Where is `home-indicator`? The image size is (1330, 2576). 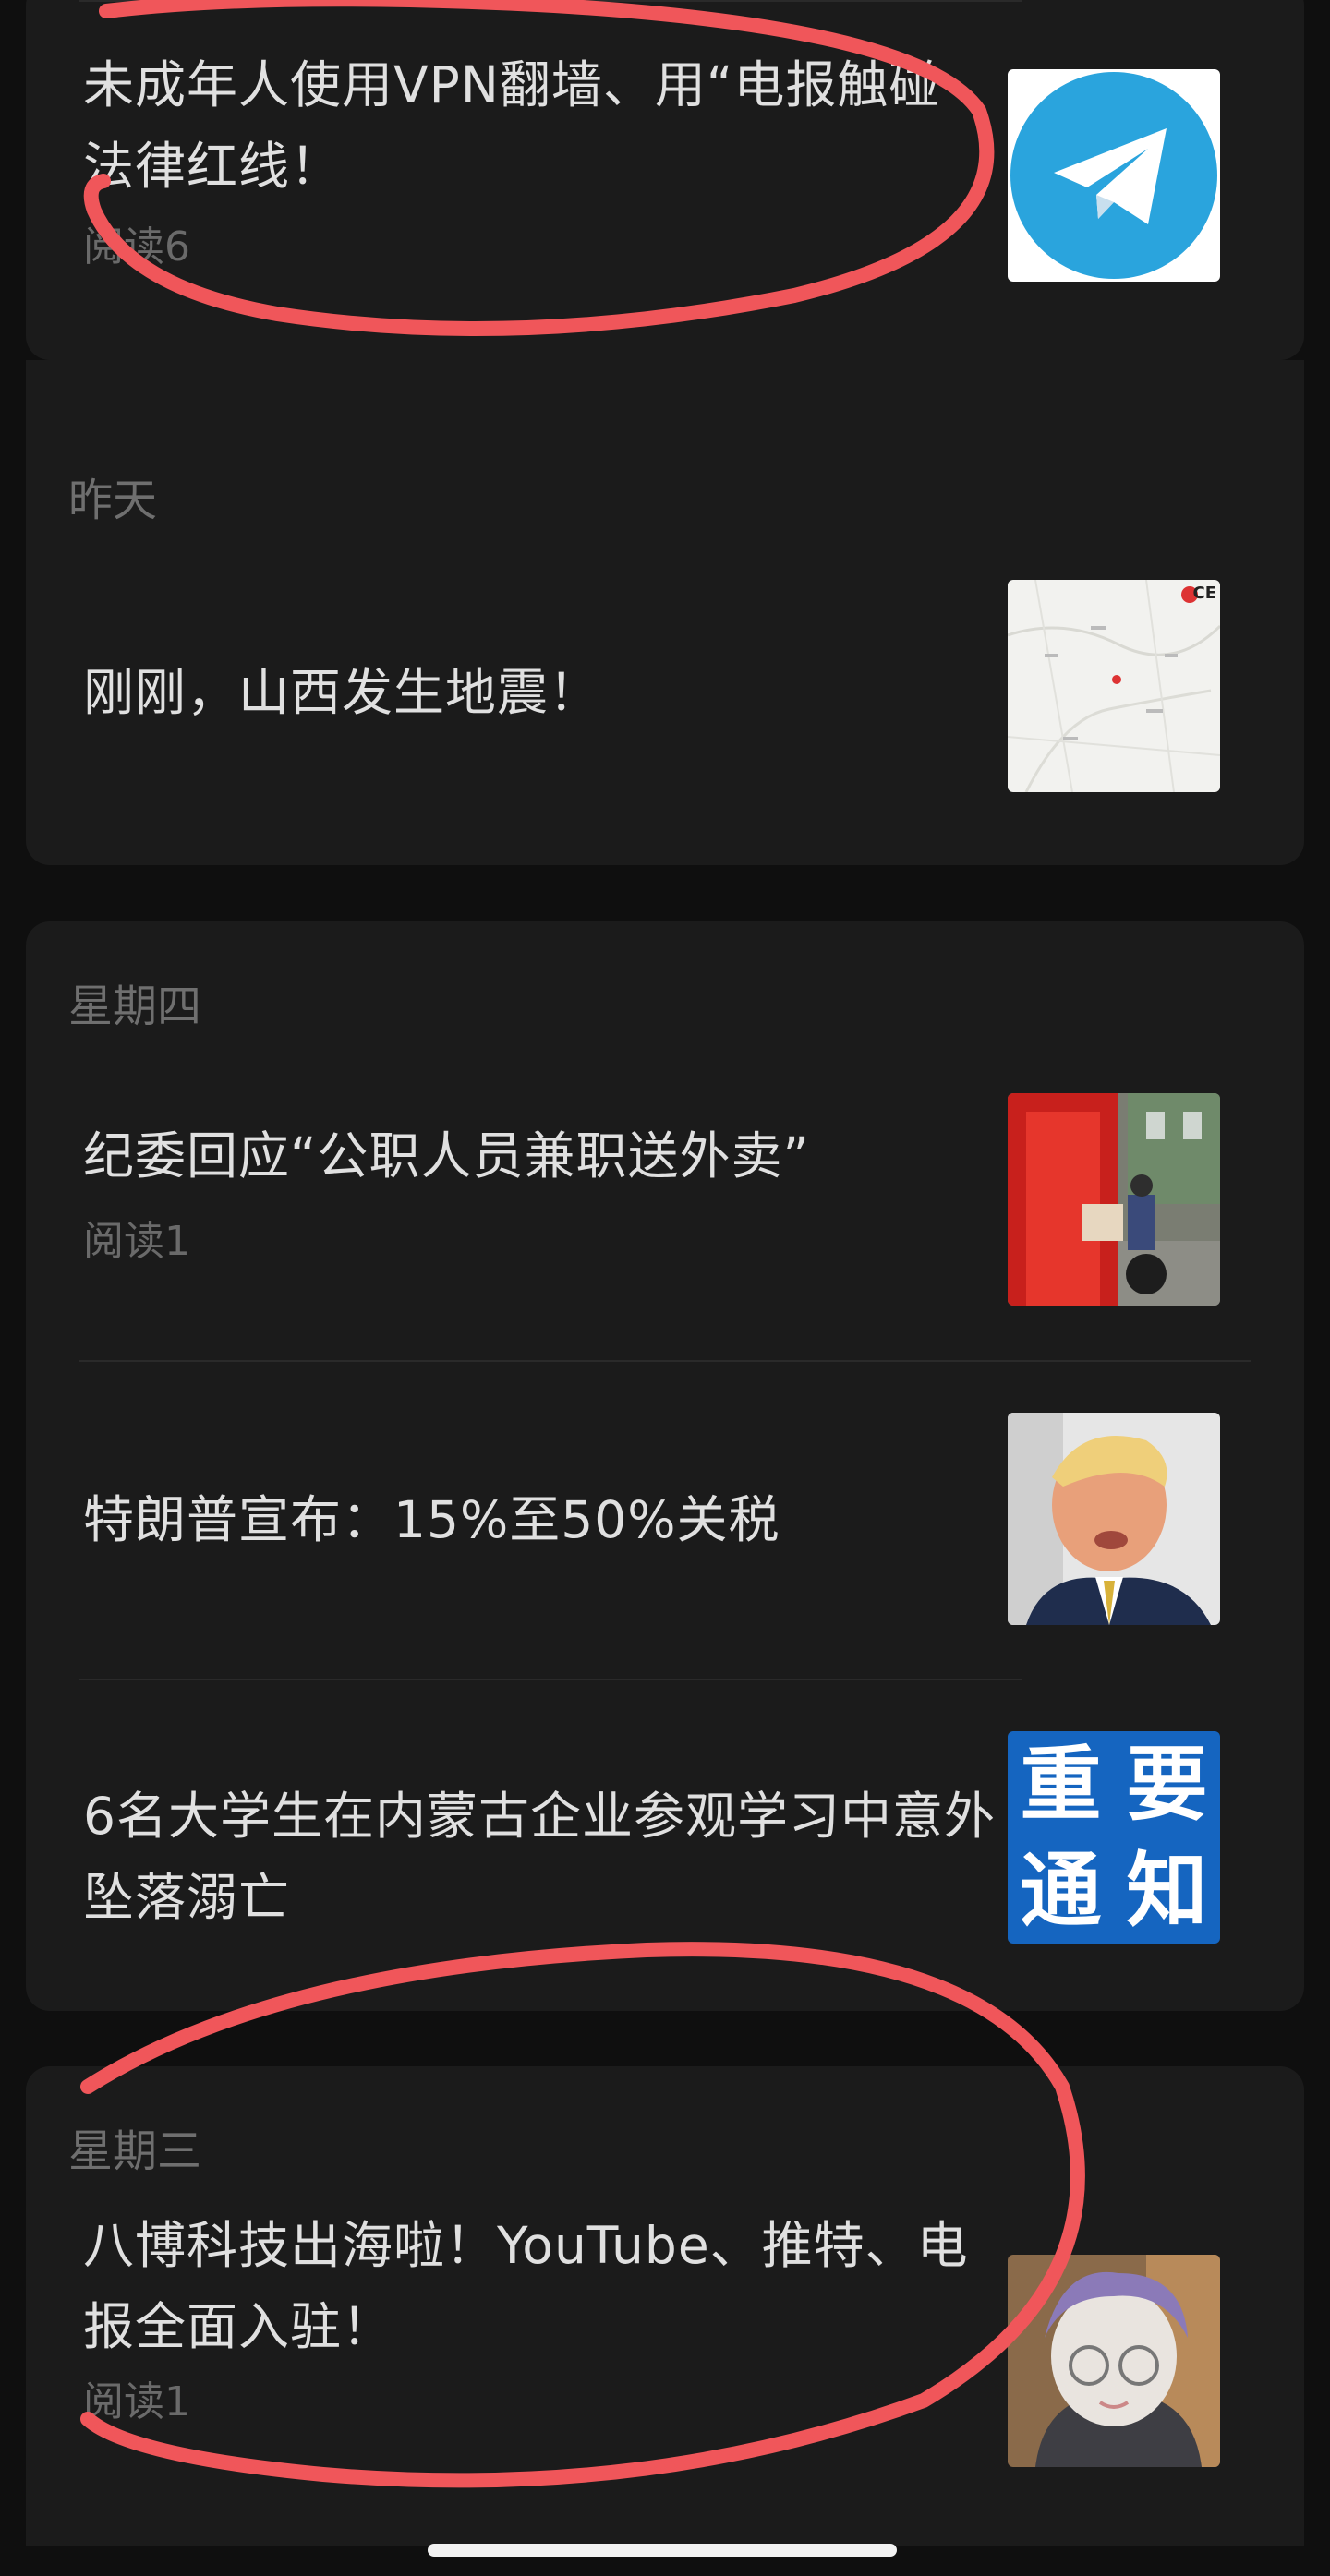 home-indicator is located at coordinates (662, 2550).